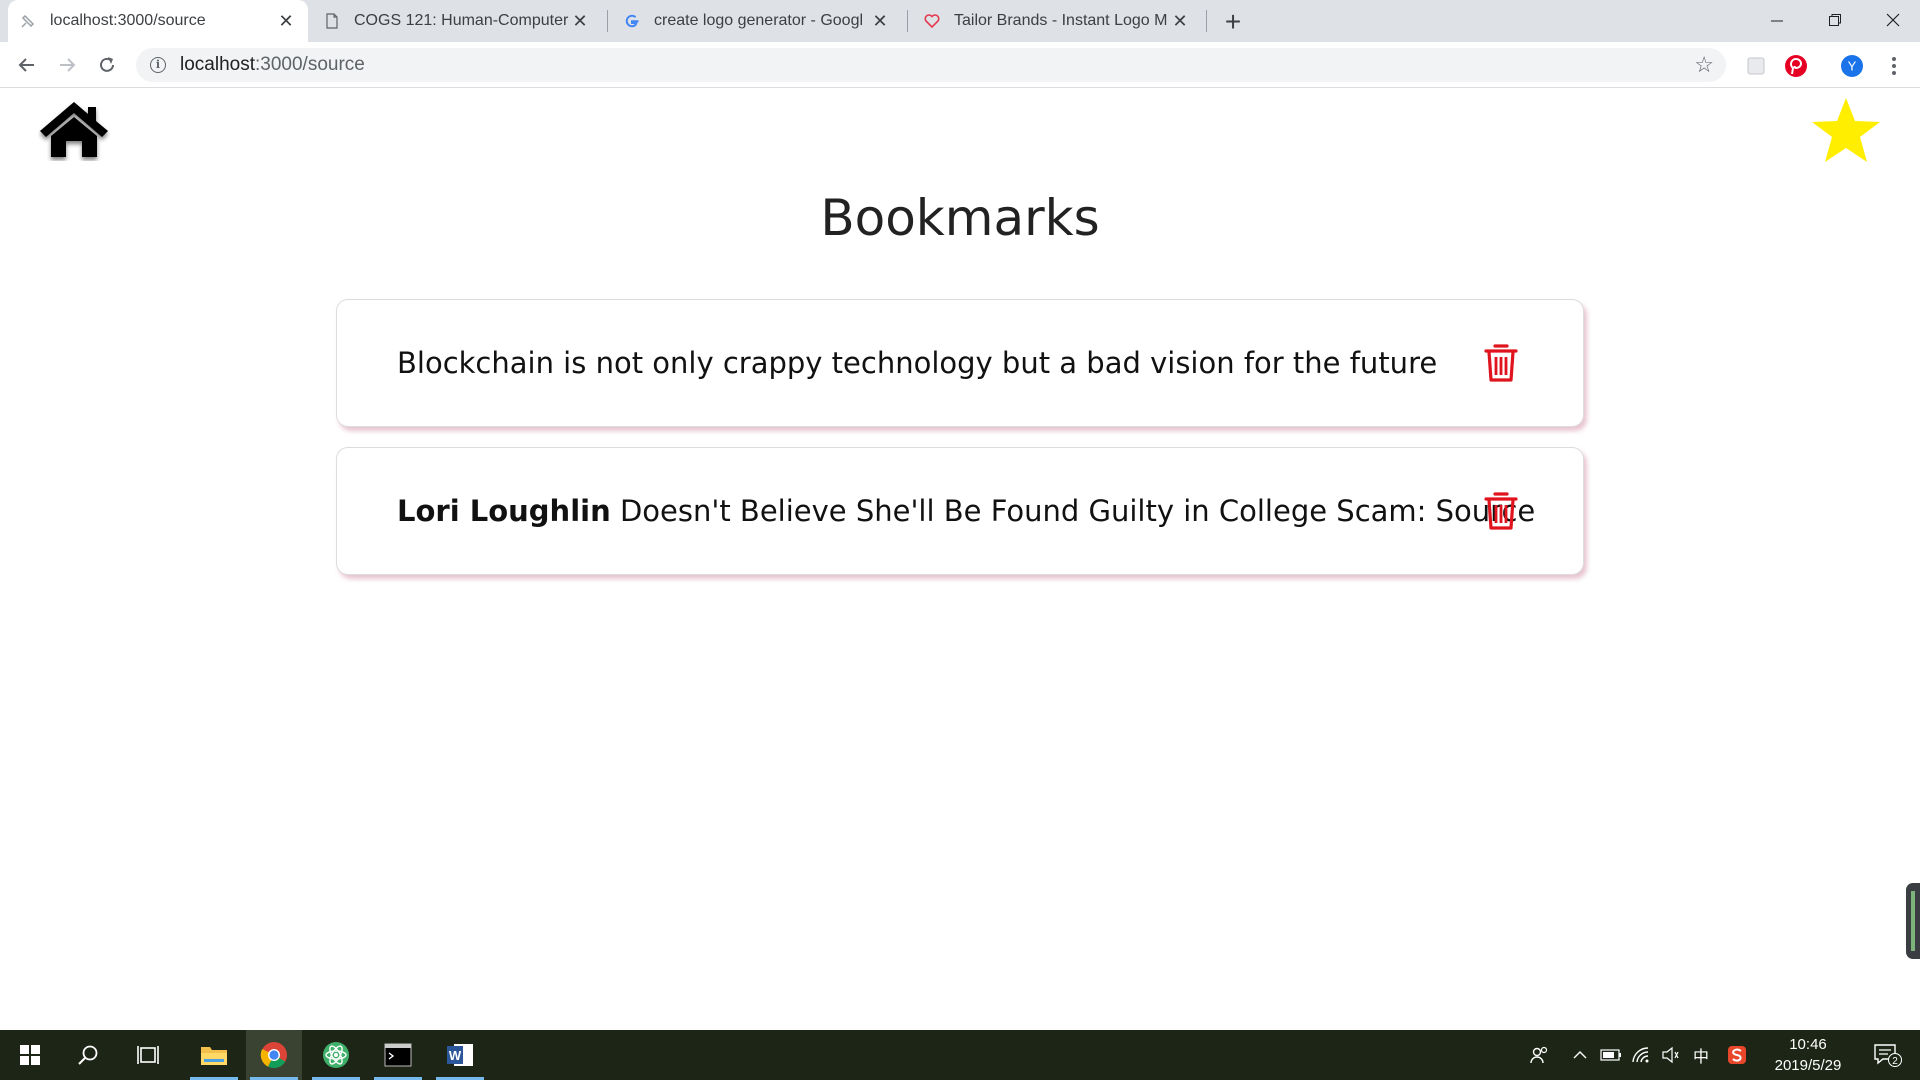 The width and height of the screenshot is (1920, 1080). I want to click on back-button, so click(27, 65).